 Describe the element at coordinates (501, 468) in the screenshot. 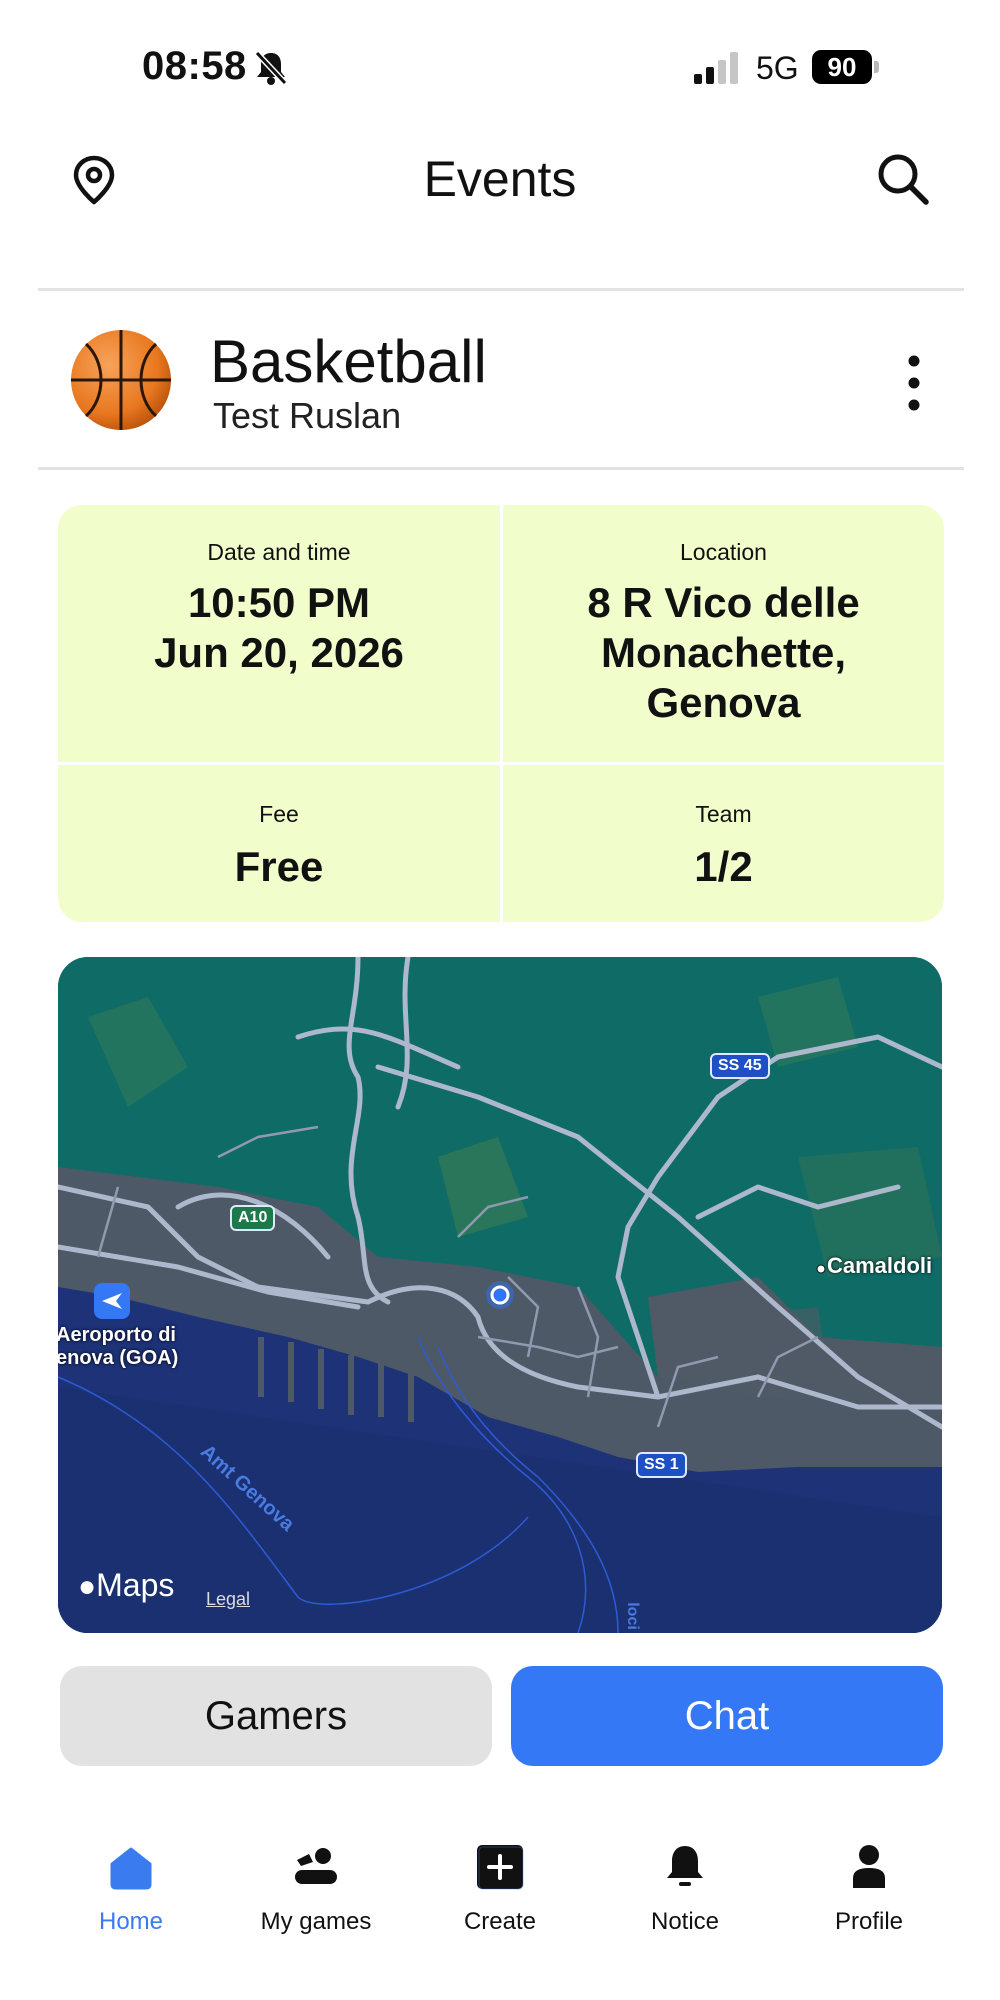

I see `event-divider` at that location.